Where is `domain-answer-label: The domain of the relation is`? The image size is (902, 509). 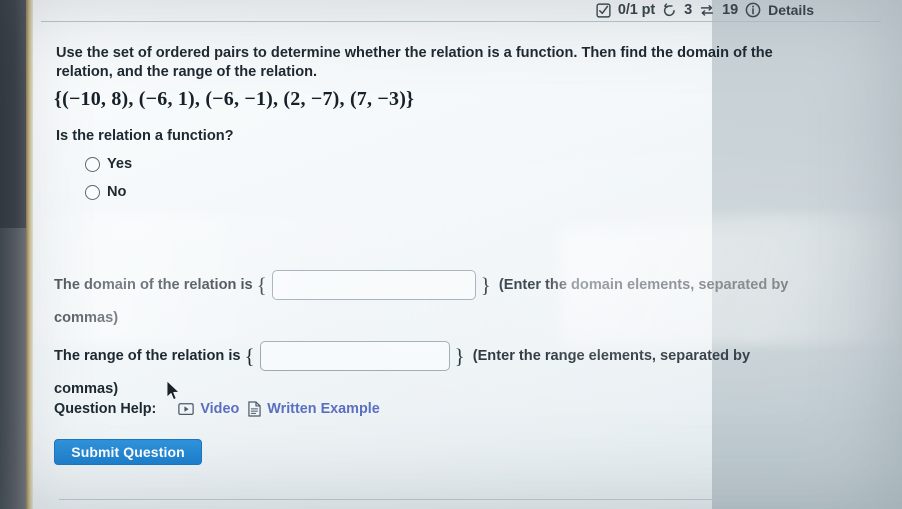
domain-answer-label: The domain of the relation is is located at coordinates (153, 284).